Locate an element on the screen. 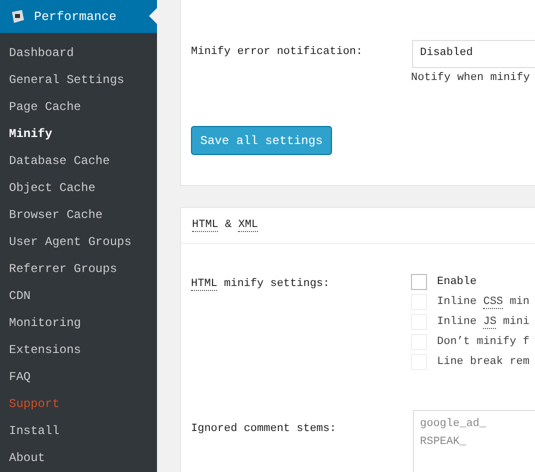 This screenshot has height=472, width=535. notification-select: Disabled is located at coordinates (473, 54).